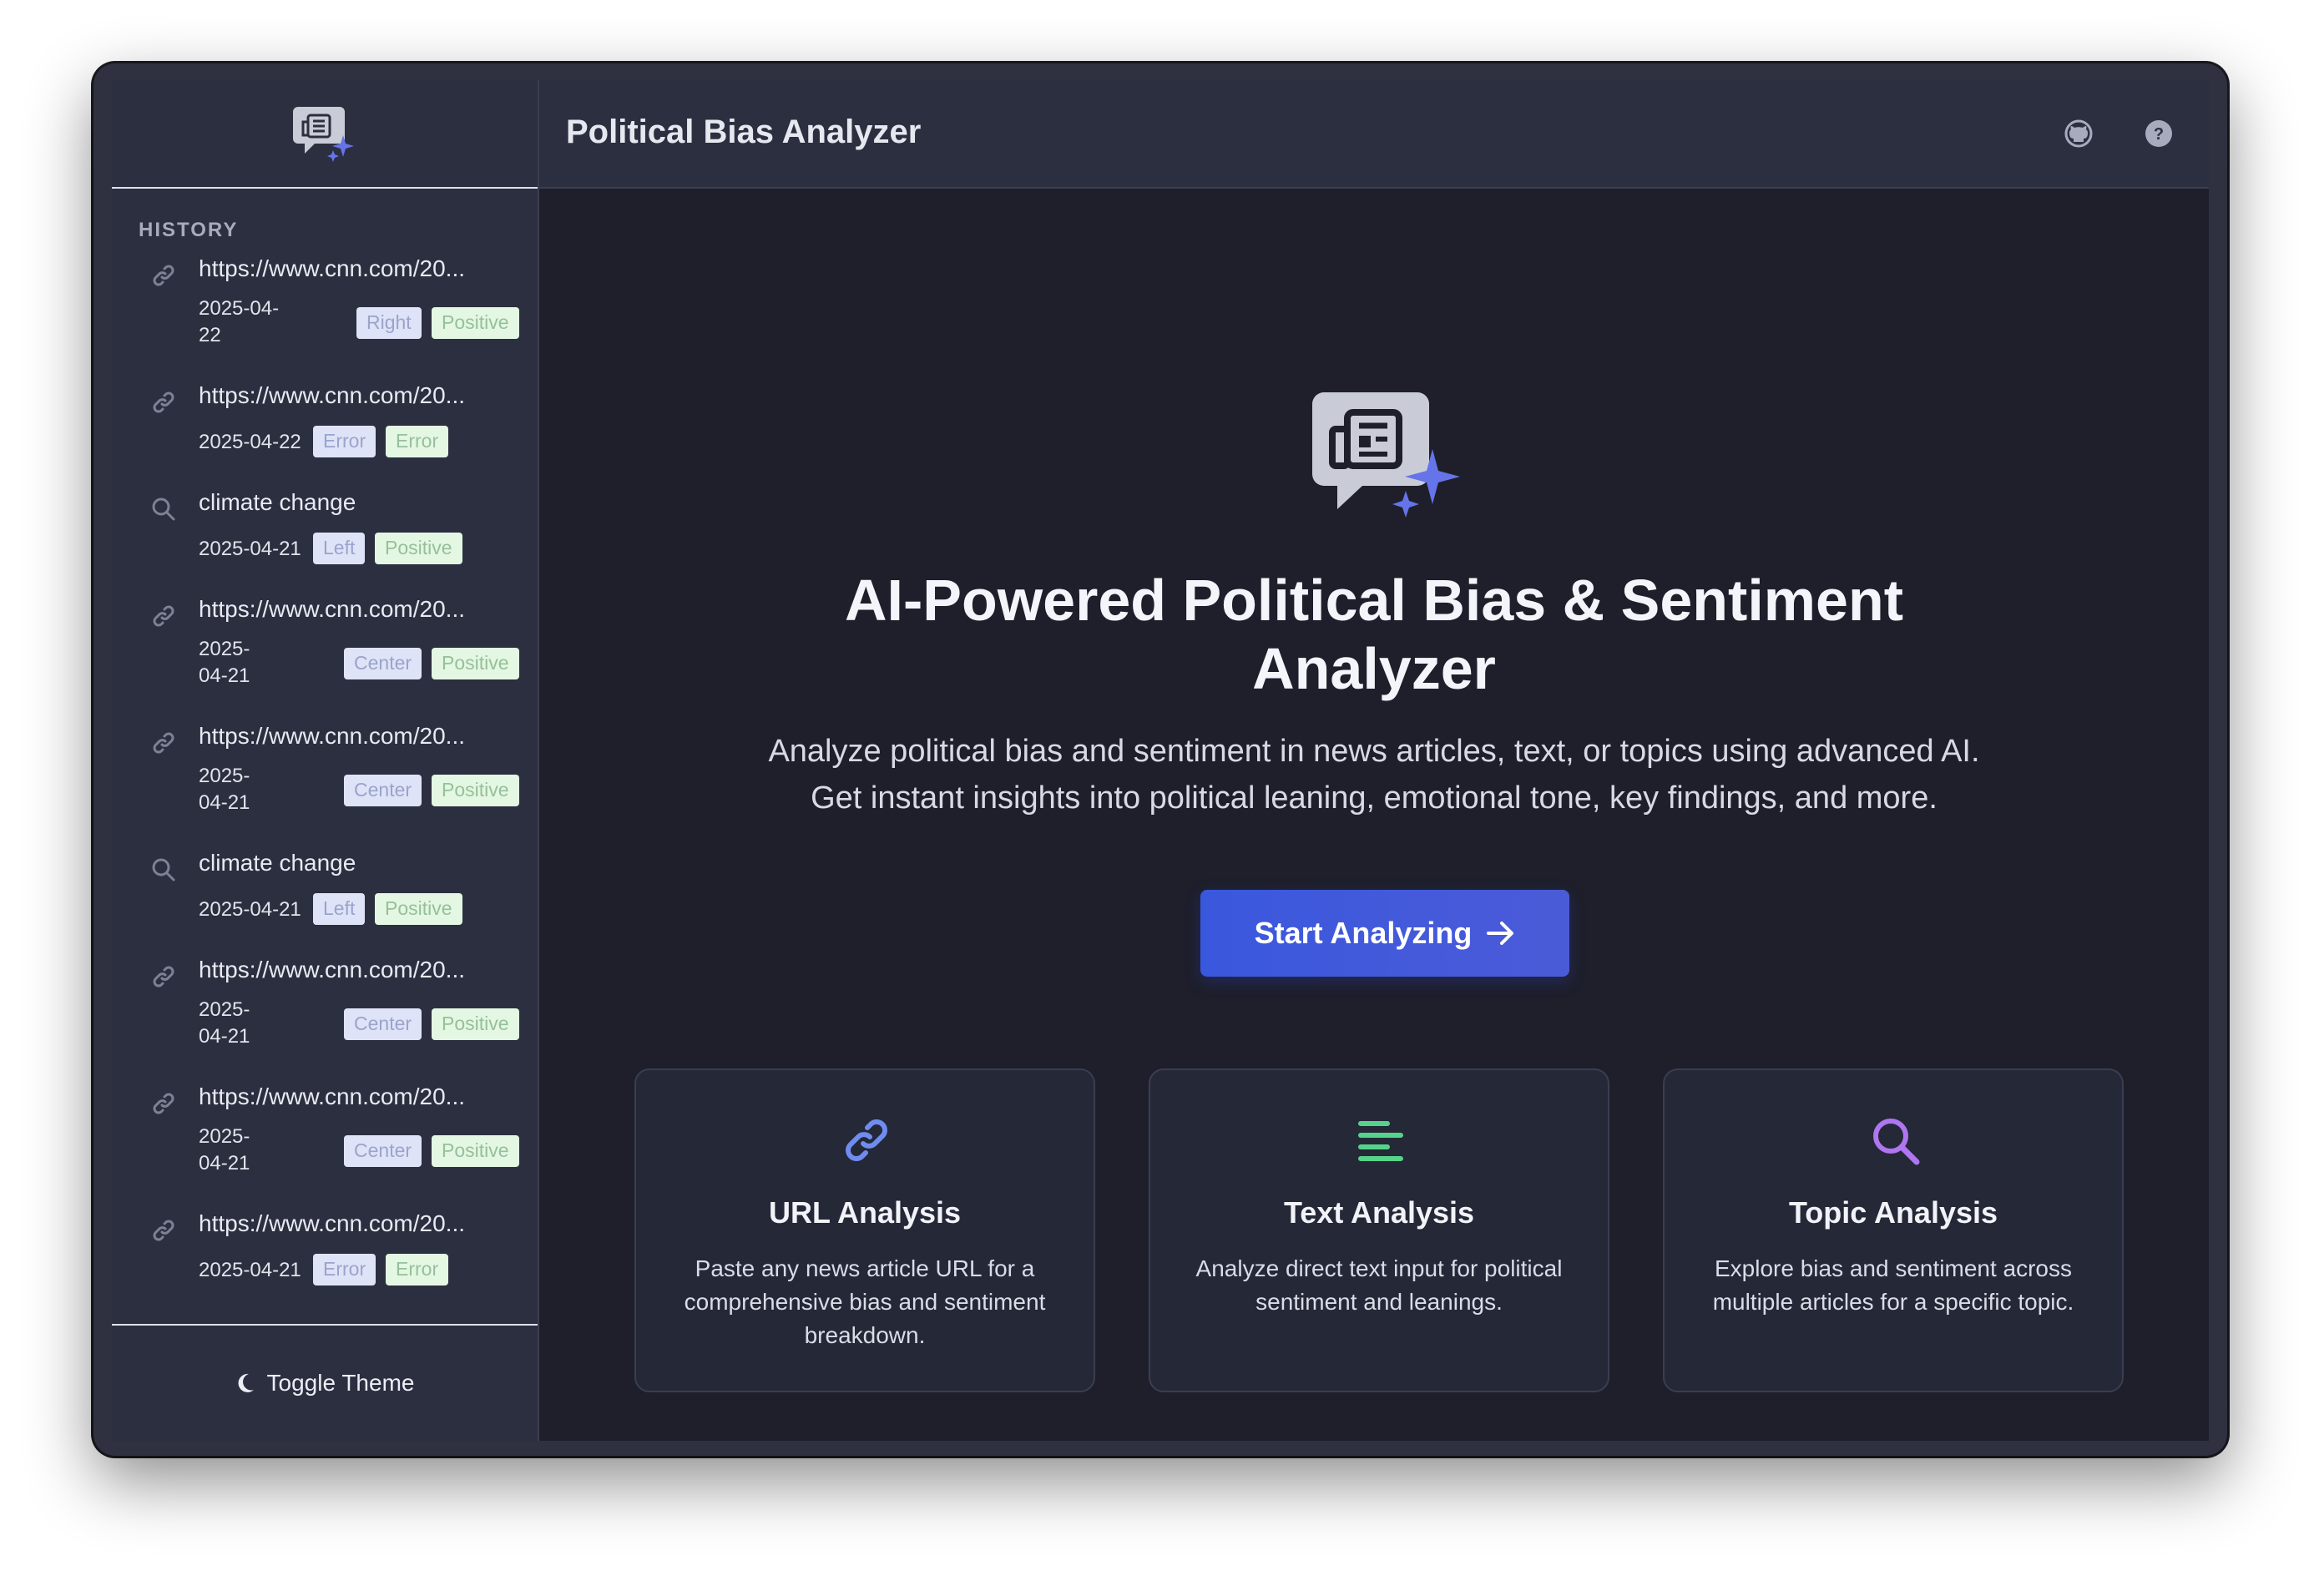 This screenshot has height=1581, width=2324. What do you see at coordinates (239, 322) in the screenshot?
I see `history-item-date: 2025-04- 22` at bounding box center [239, 322].